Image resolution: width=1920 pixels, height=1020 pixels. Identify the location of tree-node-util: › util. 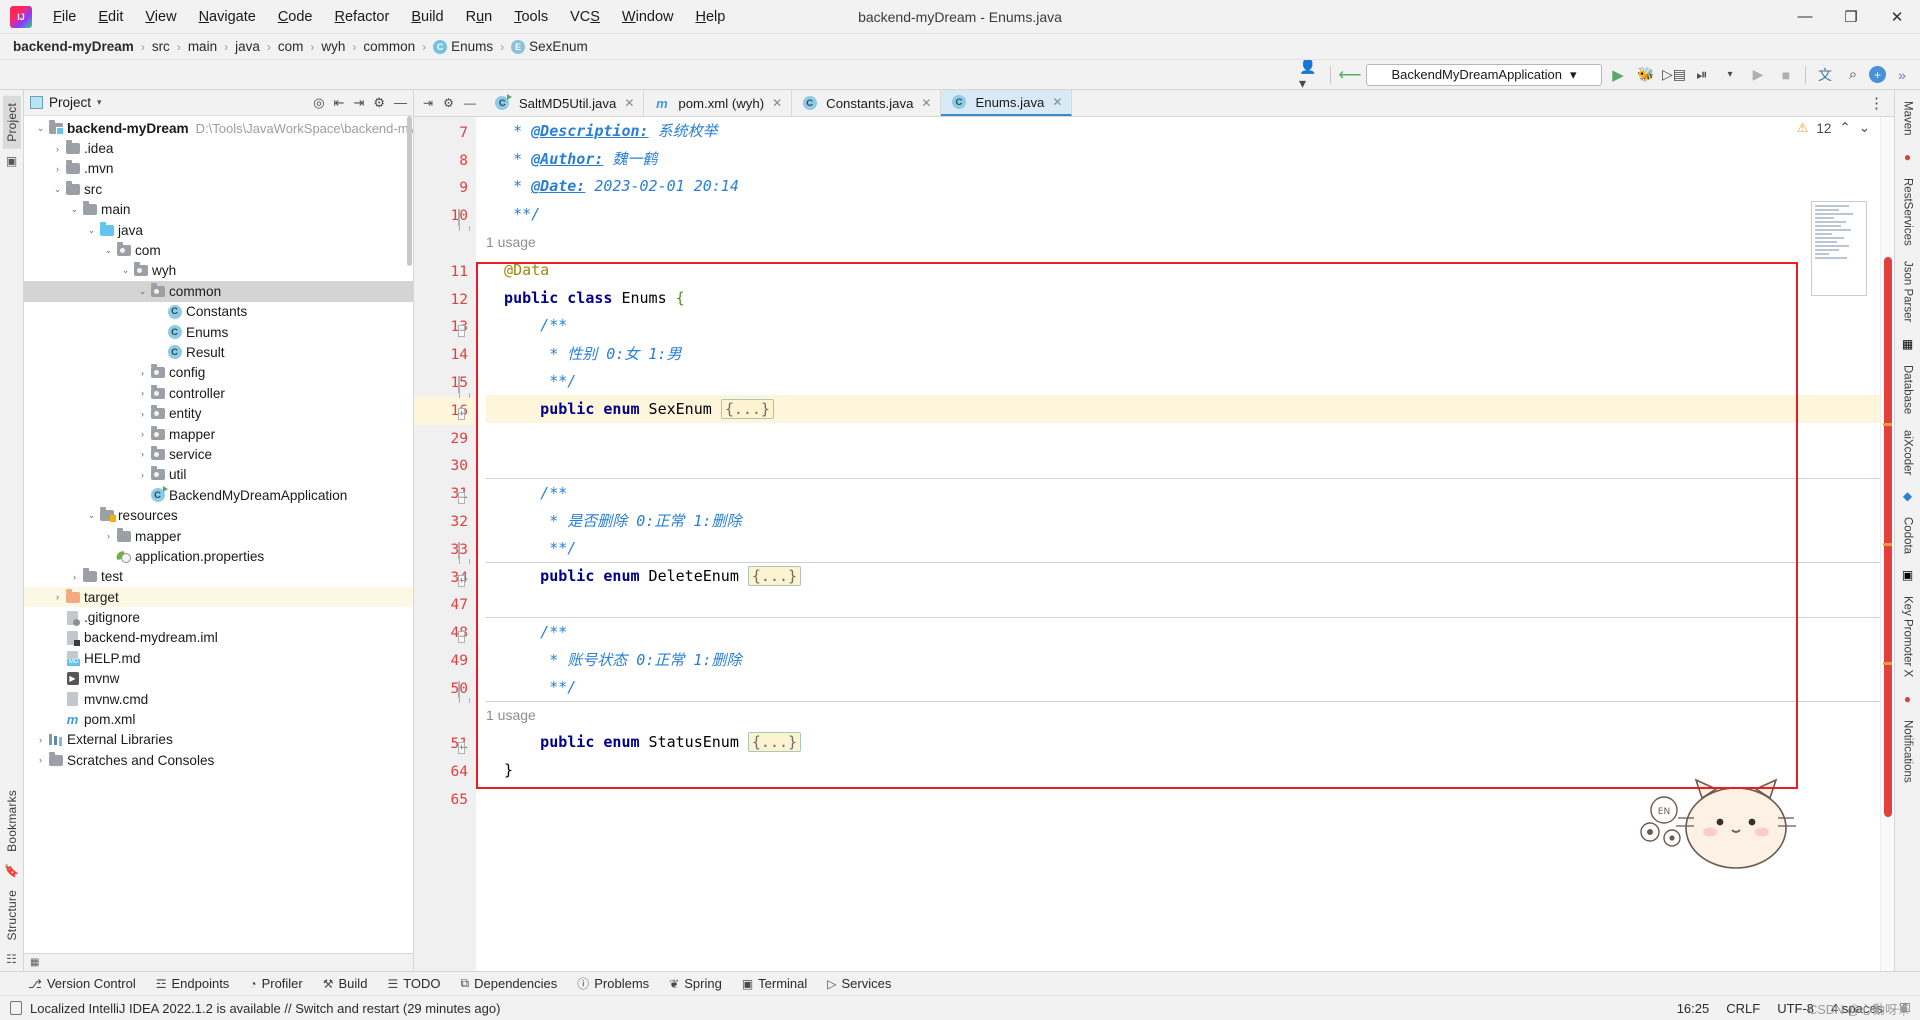
(218, 475).